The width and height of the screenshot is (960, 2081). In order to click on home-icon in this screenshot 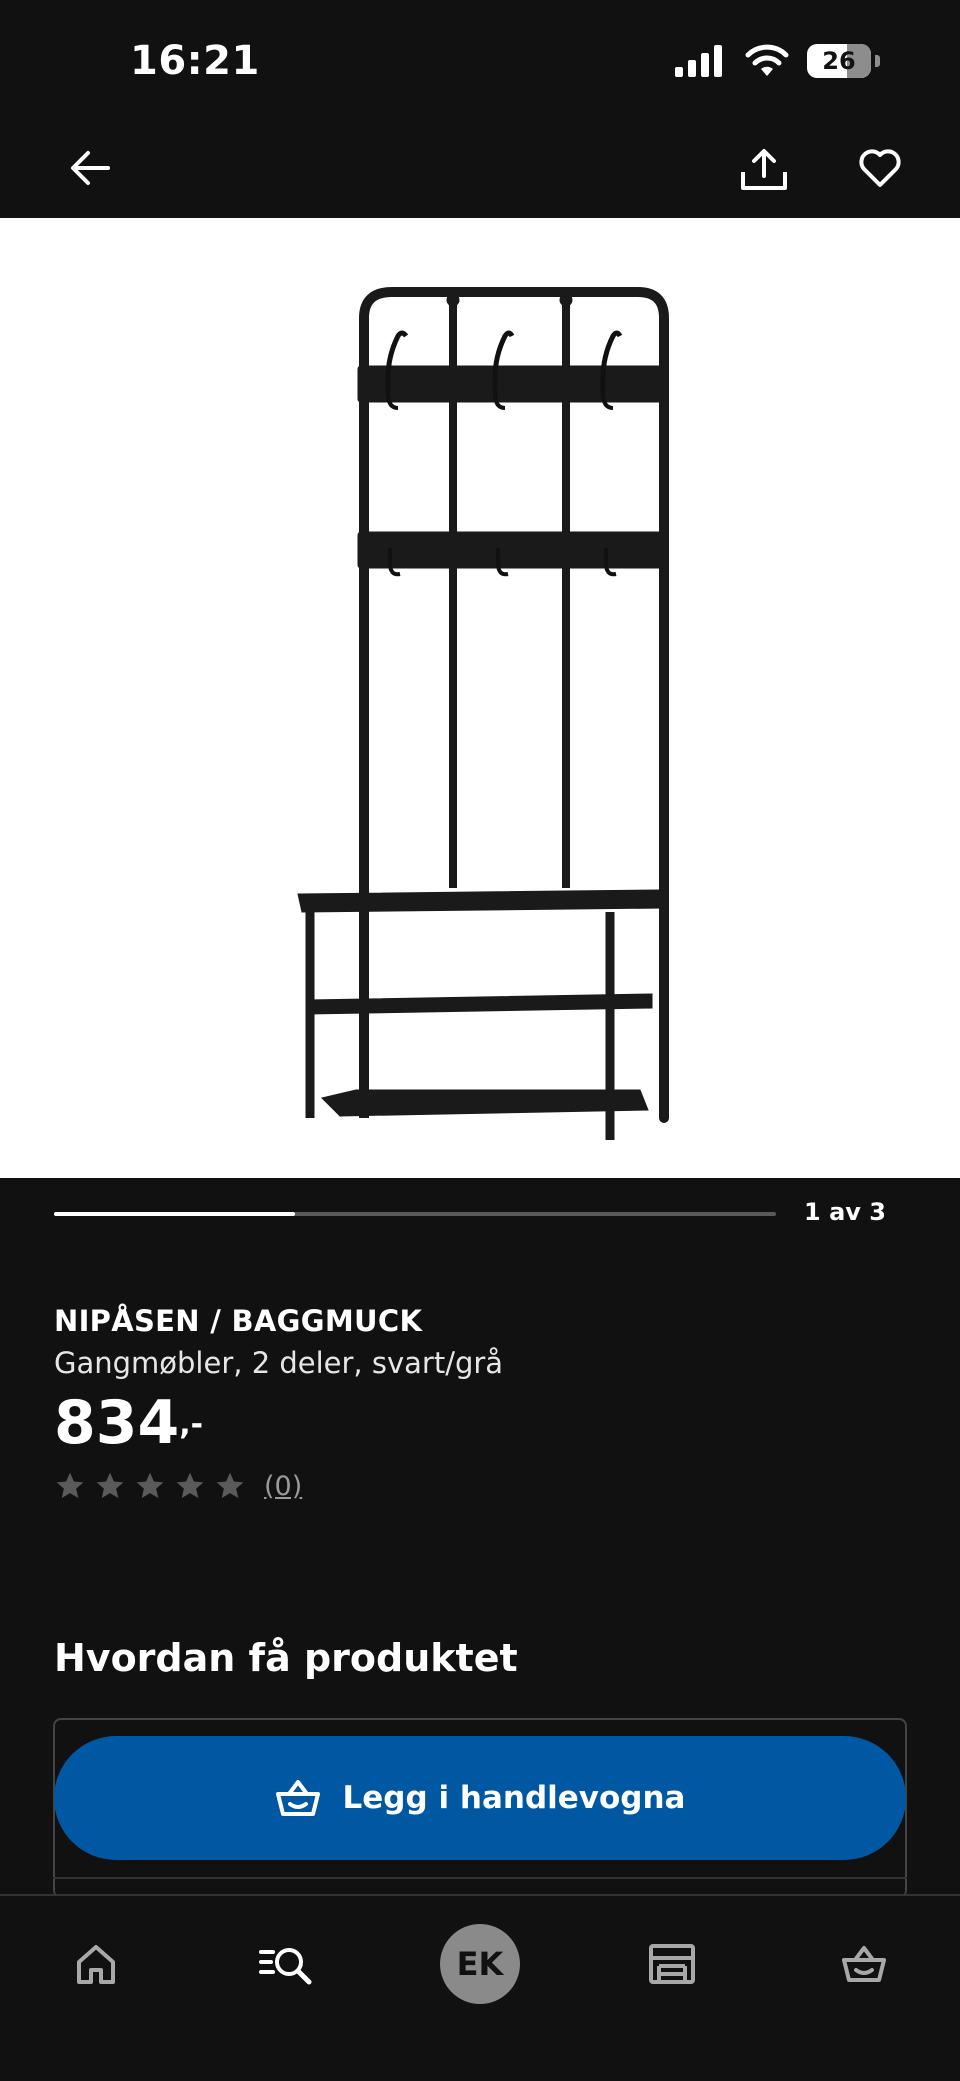, I will do `click(96, 1964)`.